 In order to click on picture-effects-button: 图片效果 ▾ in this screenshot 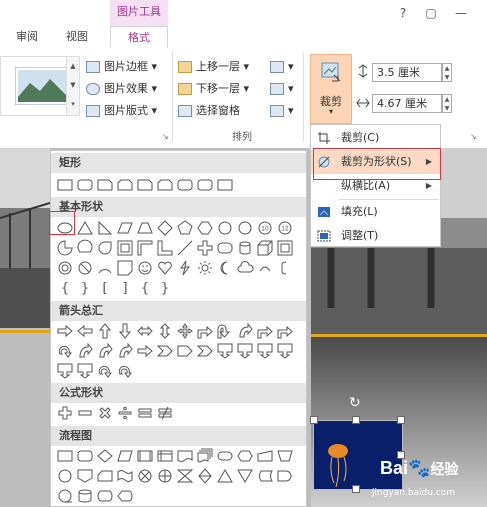, I will do `click(121, 89)`.